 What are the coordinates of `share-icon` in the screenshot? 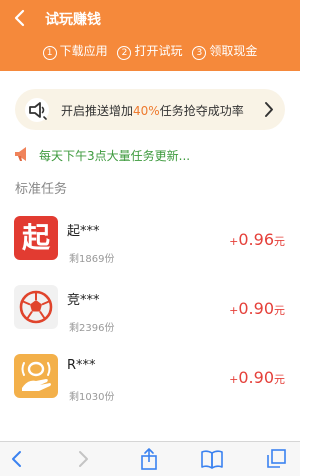 It's located at (149, 459).